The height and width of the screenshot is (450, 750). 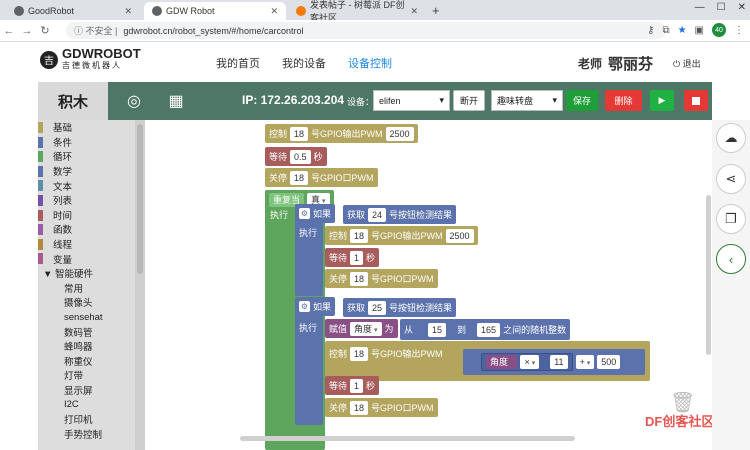 I want to click on tab-gdw-robot: GDW Robot ✕, so click(x=215, y=11).